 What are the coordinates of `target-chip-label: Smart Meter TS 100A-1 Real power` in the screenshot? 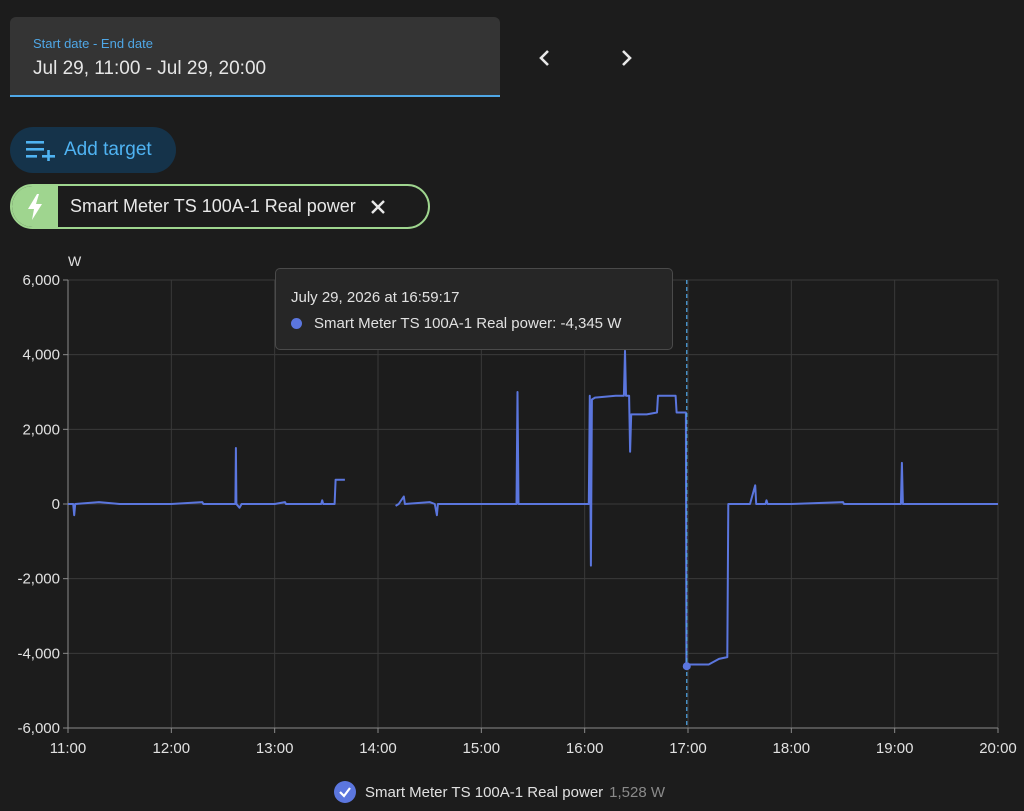 It's located at (213, 206).